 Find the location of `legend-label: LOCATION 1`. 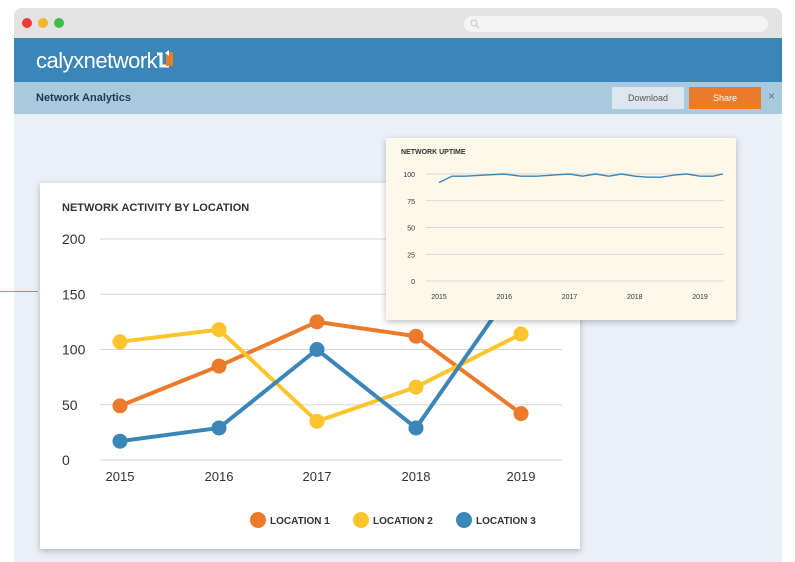

legend-label: LOCATION 1 is located at coordinates (300, 521).